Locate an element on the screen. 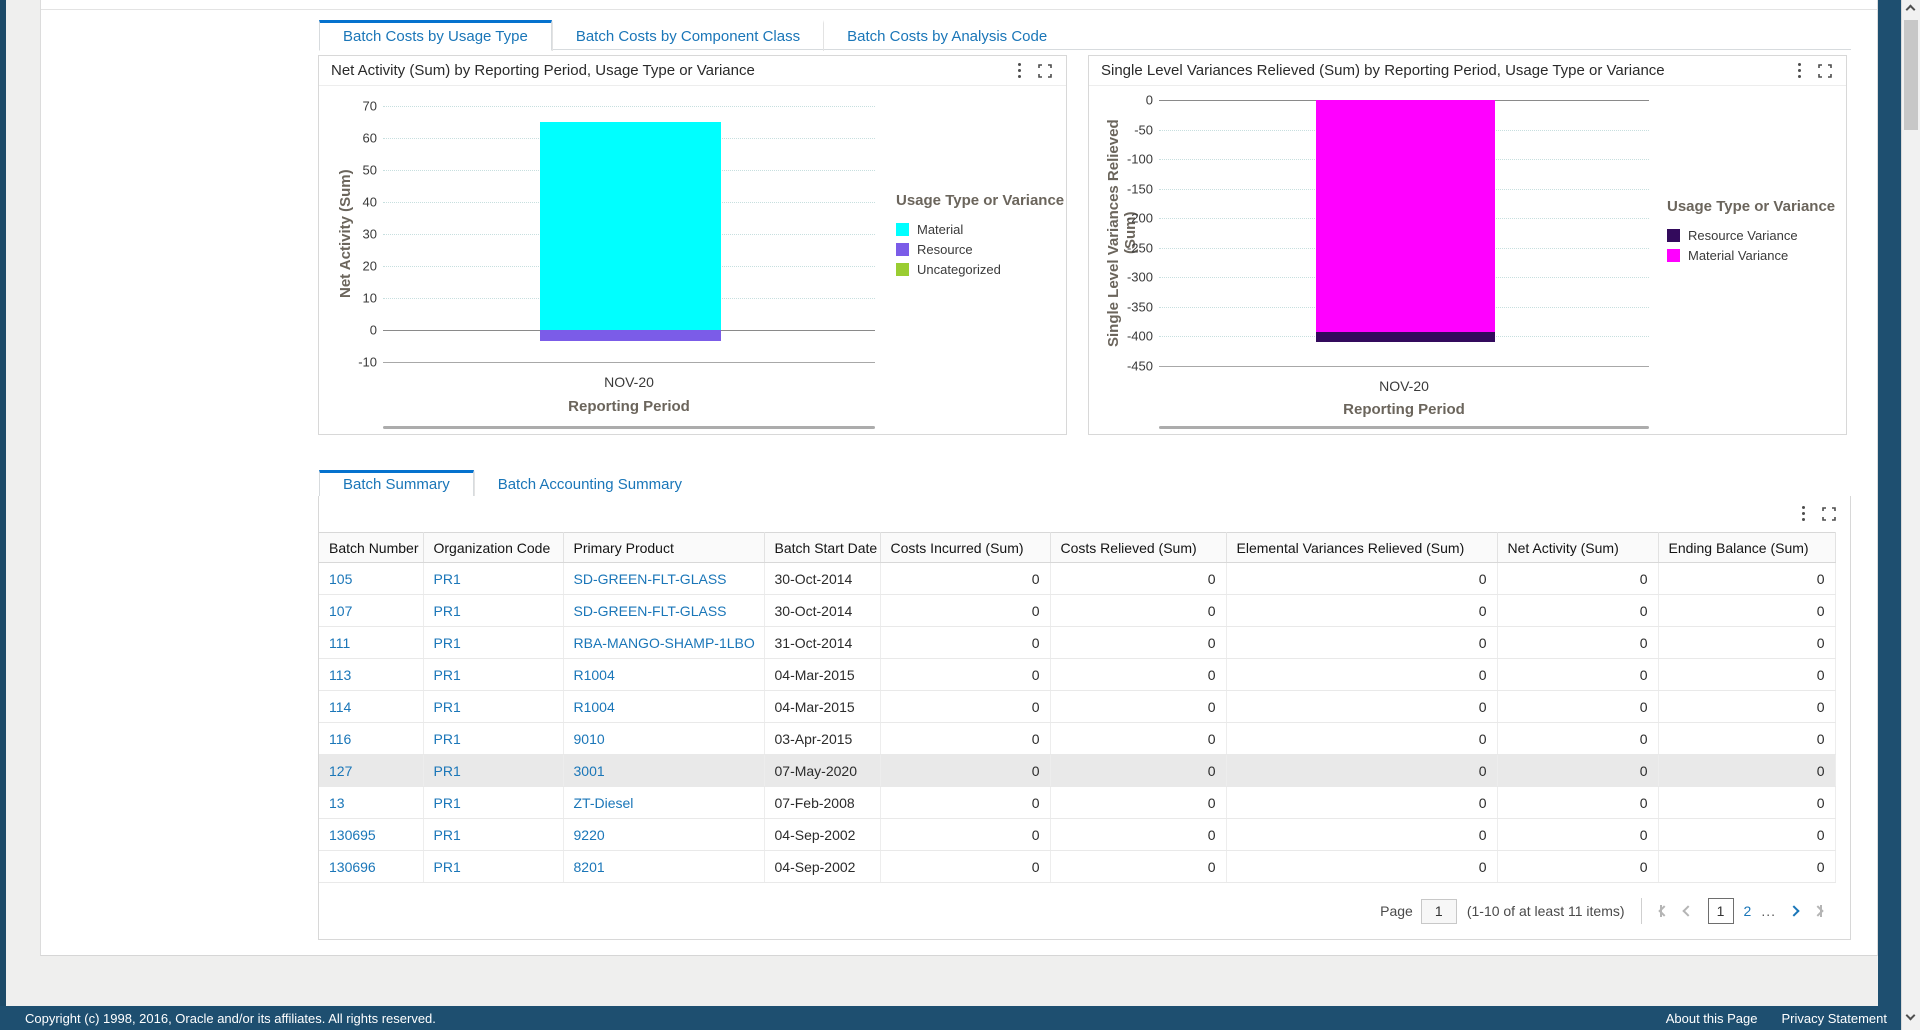 Image resolution: width=1920 pixels, height=1030 pixels. table-row: 113 PR1 R1004 04-Mar-2015 0 0 0 0 0 is located at coordinates (1077, 674).